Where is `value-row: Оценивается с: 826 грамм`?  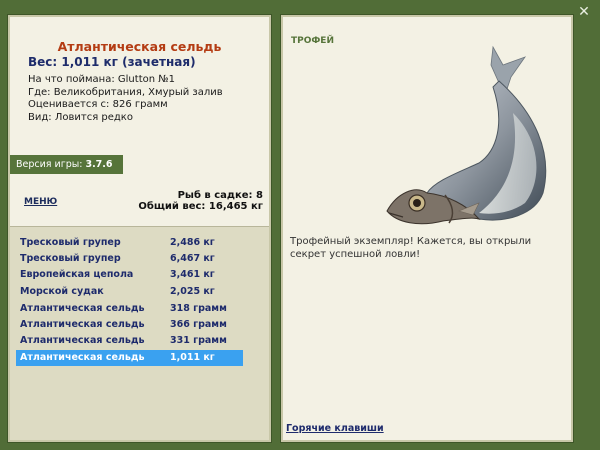
value-row: Оценивается с: 826 грамм is located at coordinates (125, 105).